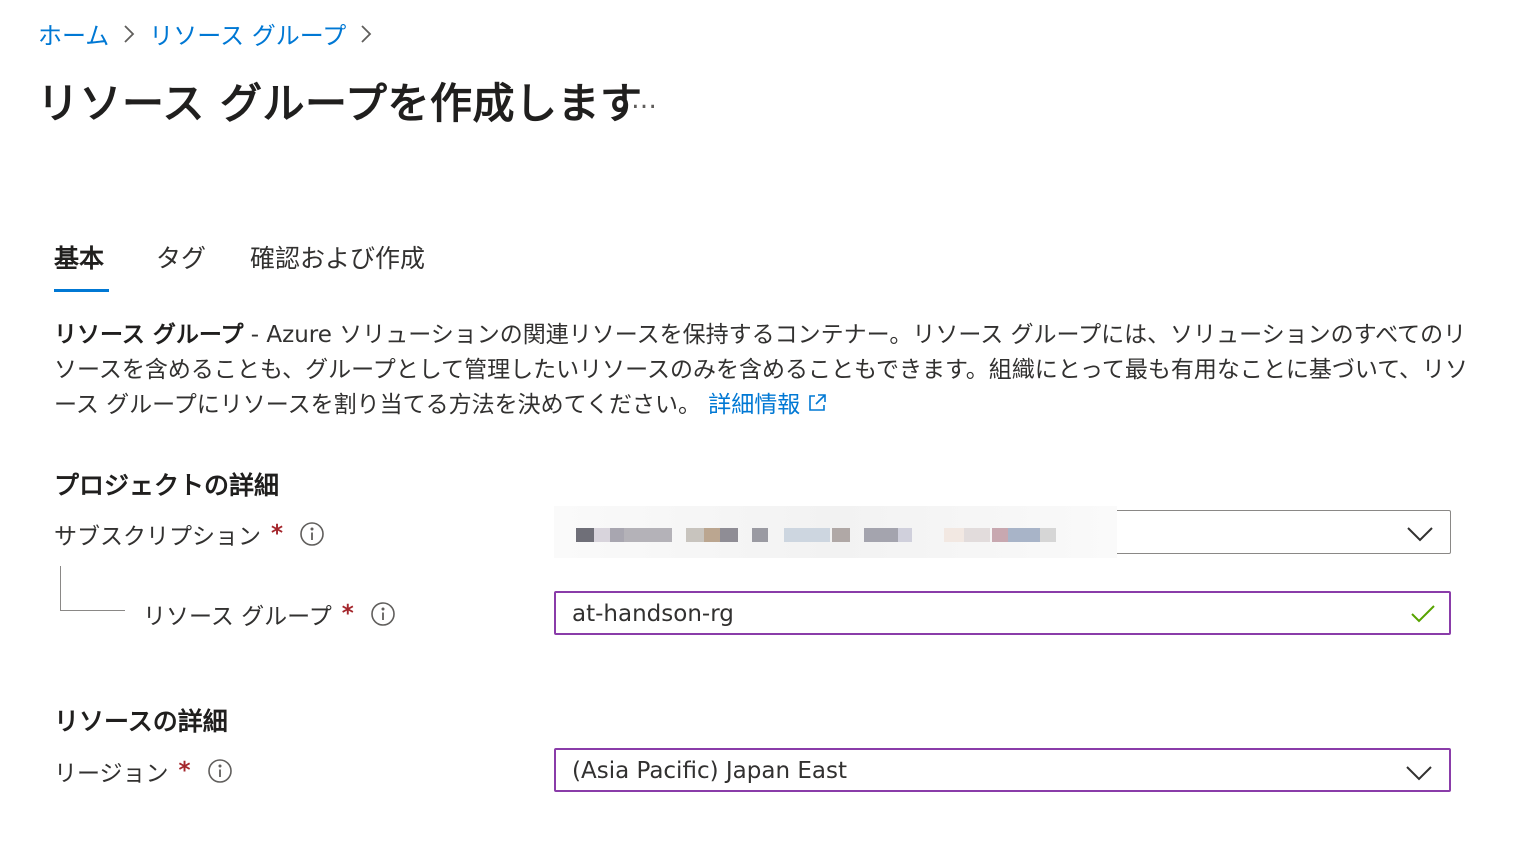 This screenshot has height=868, width=1540. I want to click on tab-basics: 基本, so click(81, 264).